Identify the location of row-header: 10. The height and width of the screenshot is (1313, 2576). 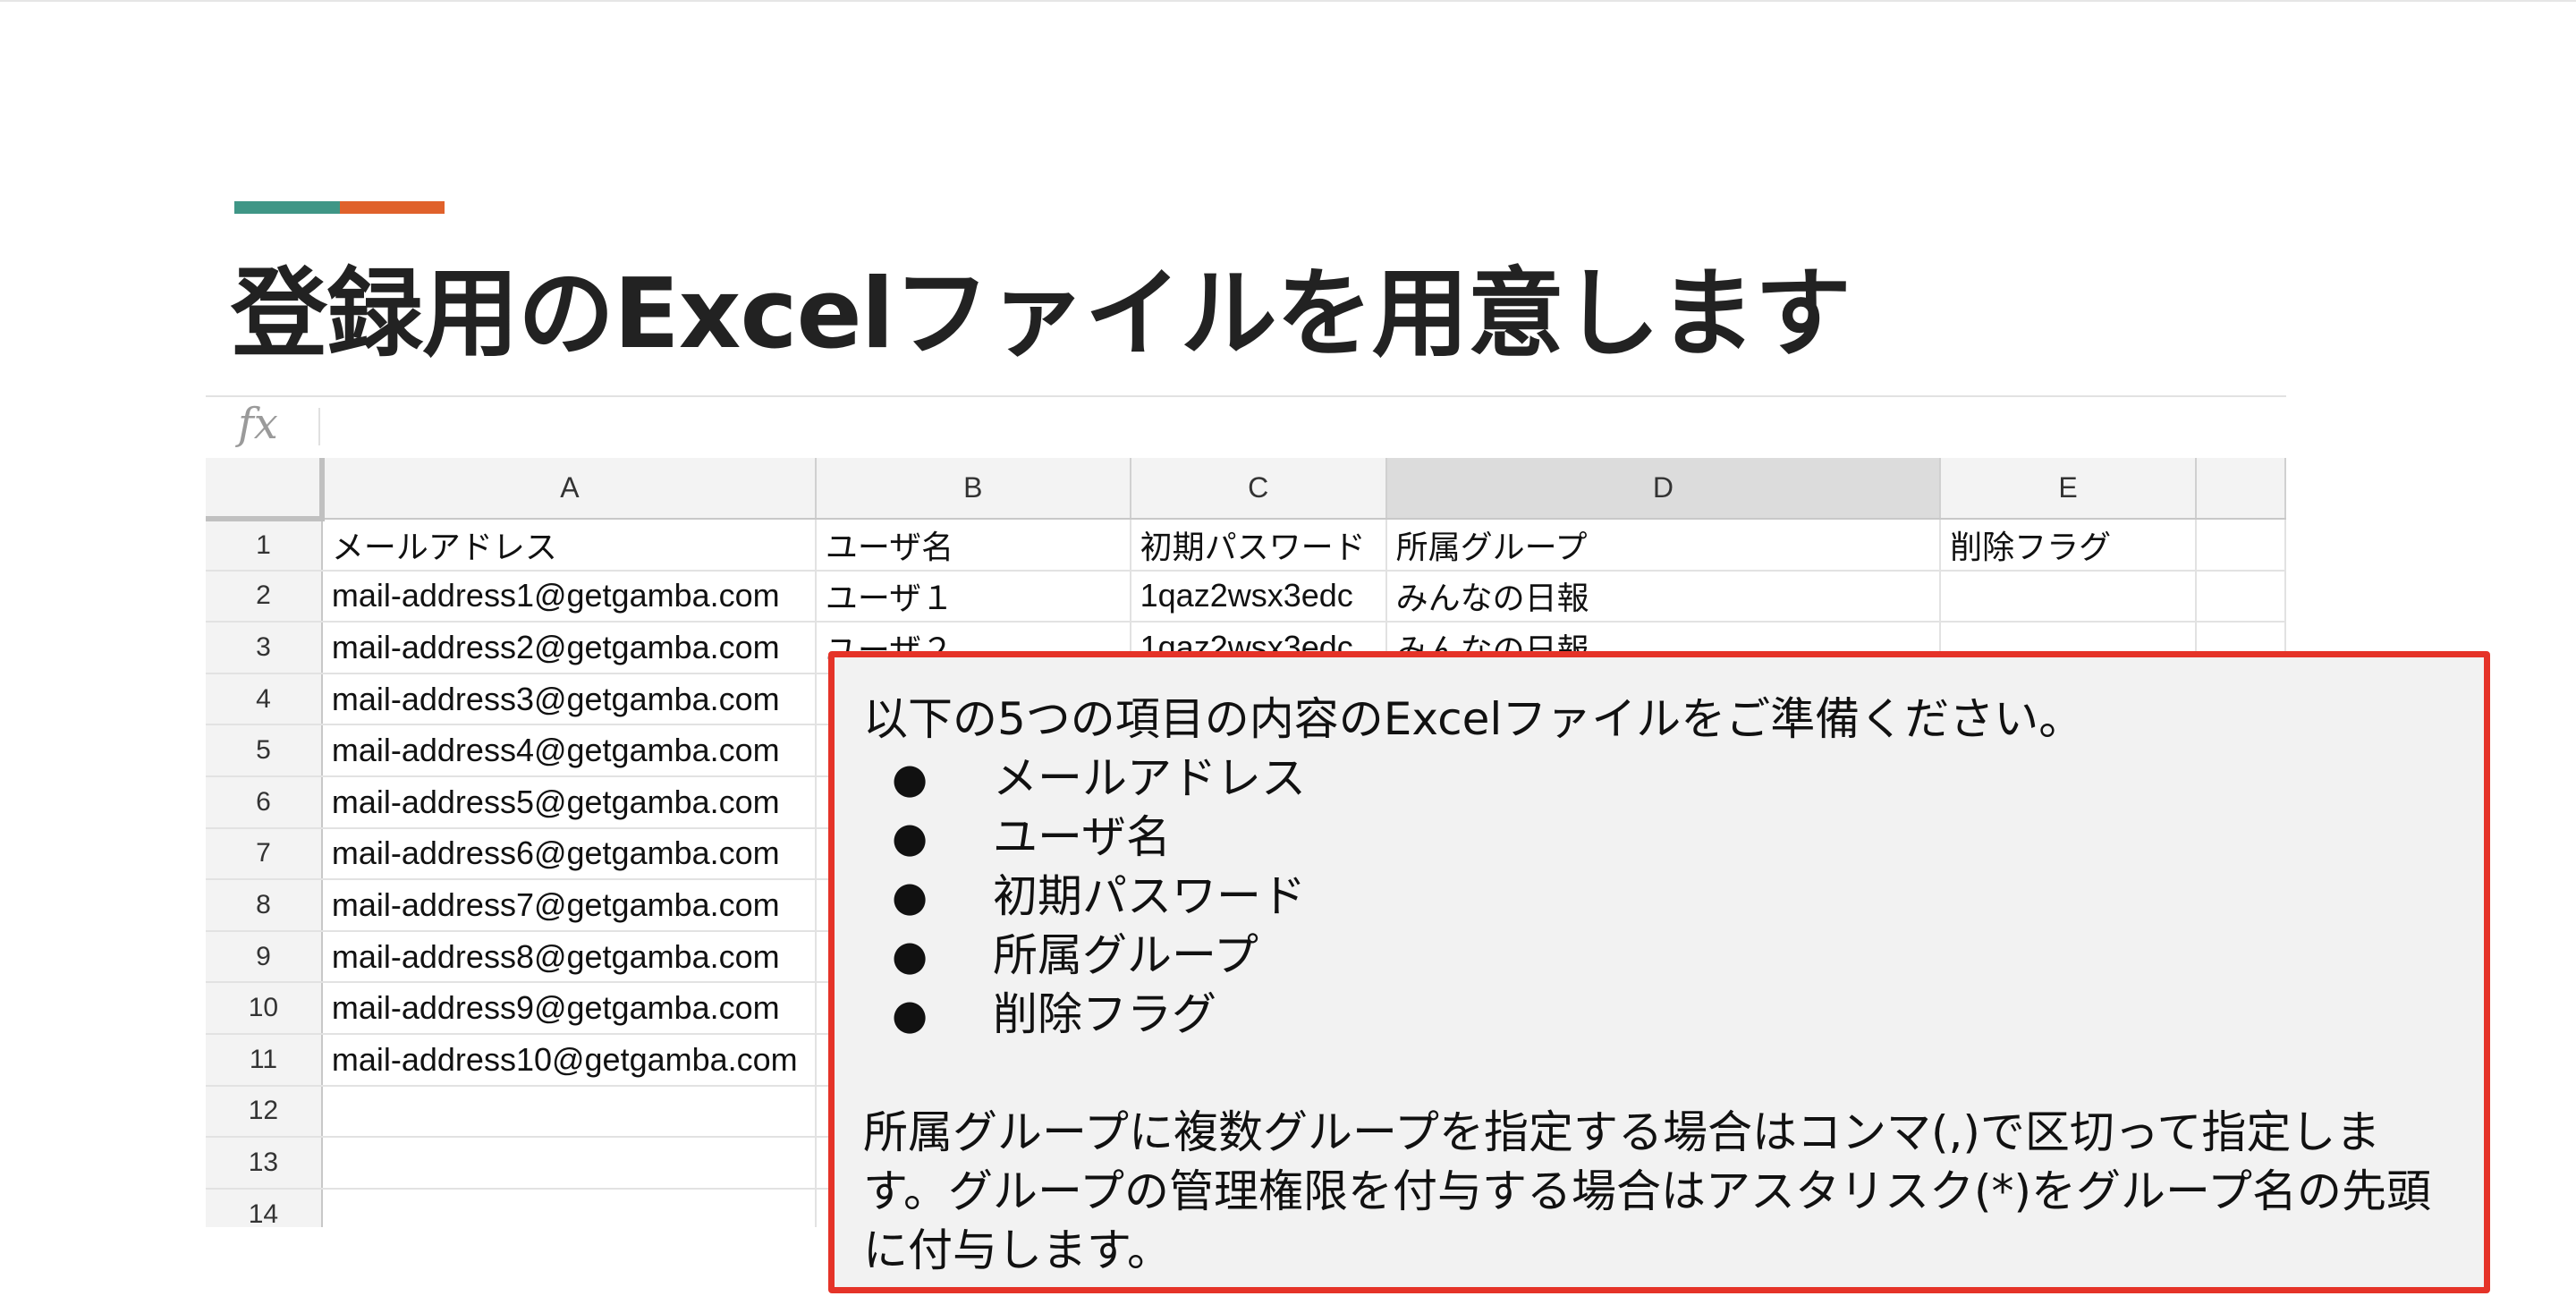
(264, 1008).